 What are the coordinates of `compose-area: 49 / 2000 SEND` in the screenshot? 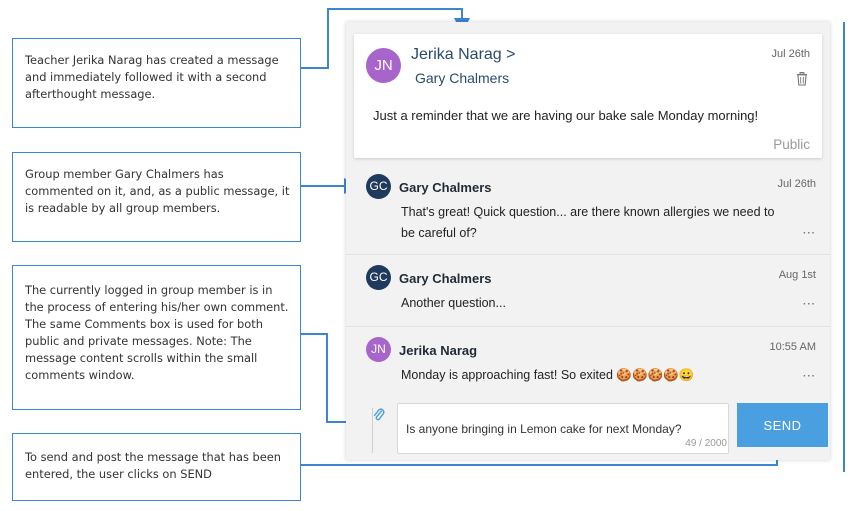 It's located at (588, 429).